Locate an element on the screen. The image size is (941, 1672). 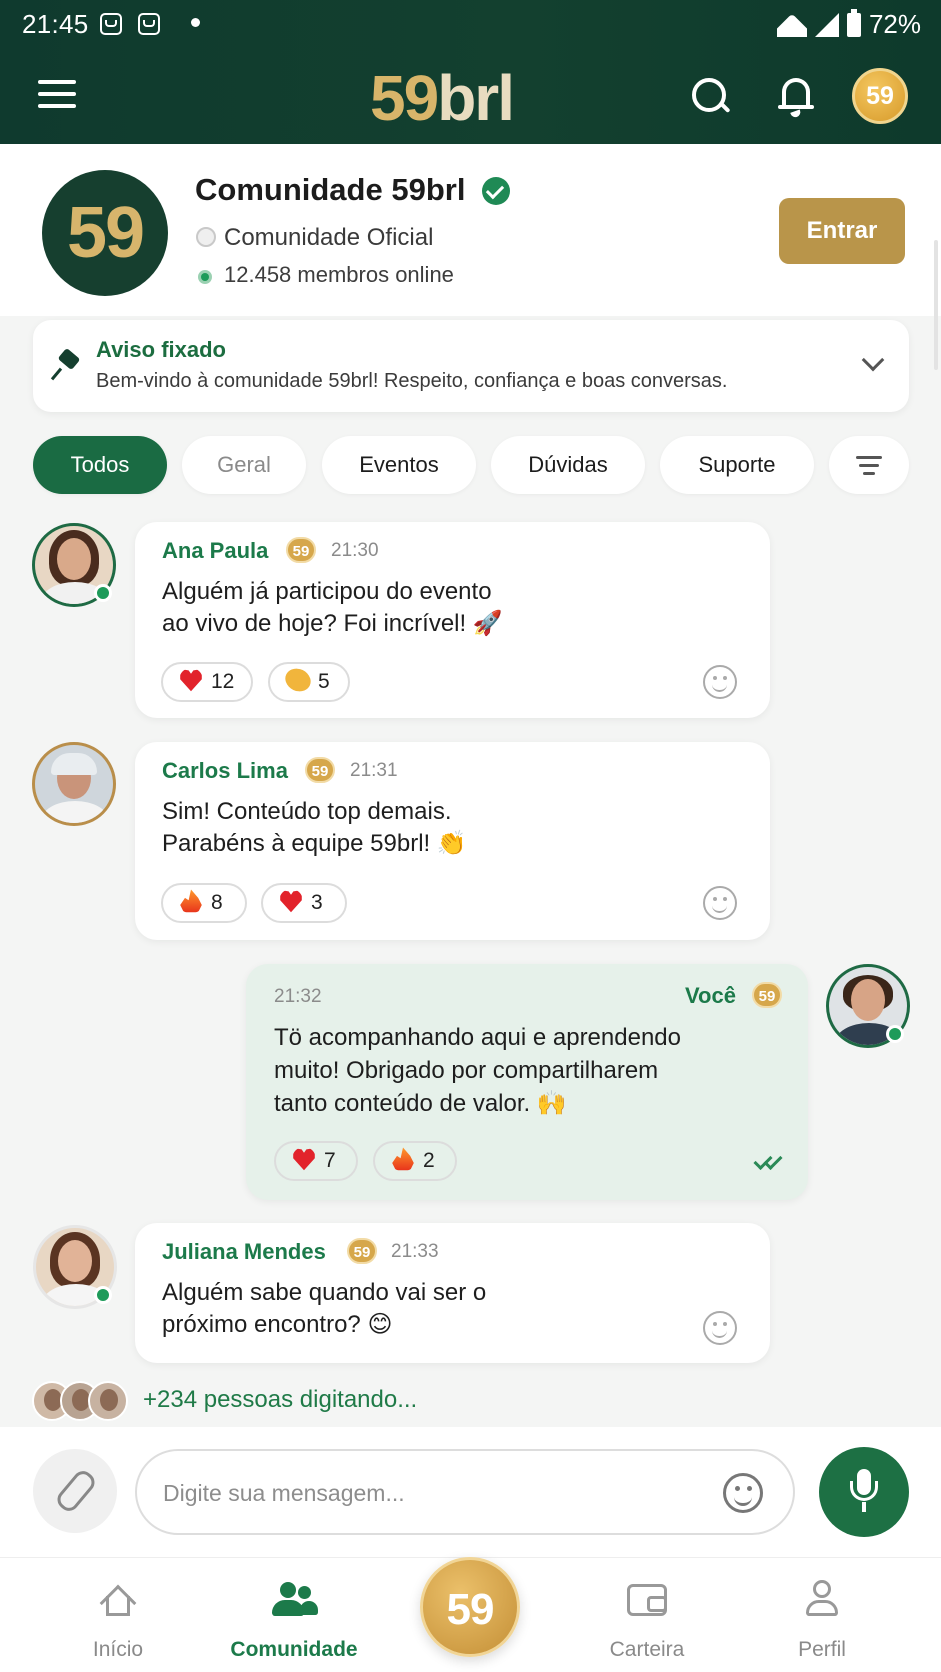
message-author: Juliana Mendes is located at coordinates (244, 1252).